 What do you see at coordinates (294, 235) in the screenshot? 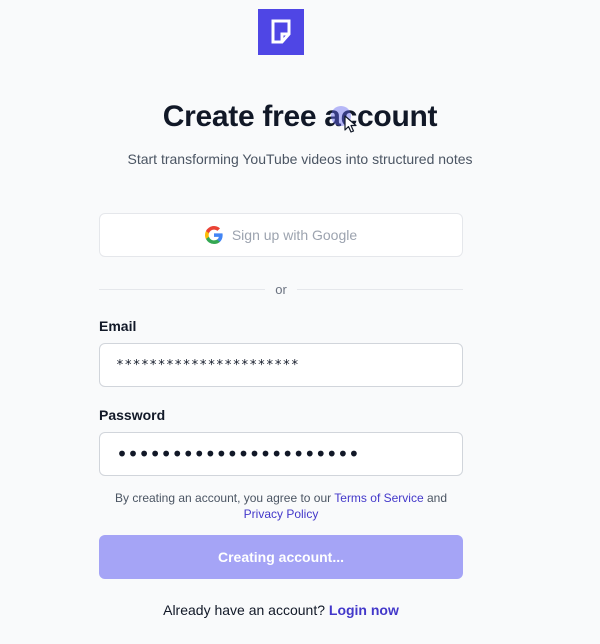
I see `google-signup-label: Sign up with Google` at bounding box center [294, 235].